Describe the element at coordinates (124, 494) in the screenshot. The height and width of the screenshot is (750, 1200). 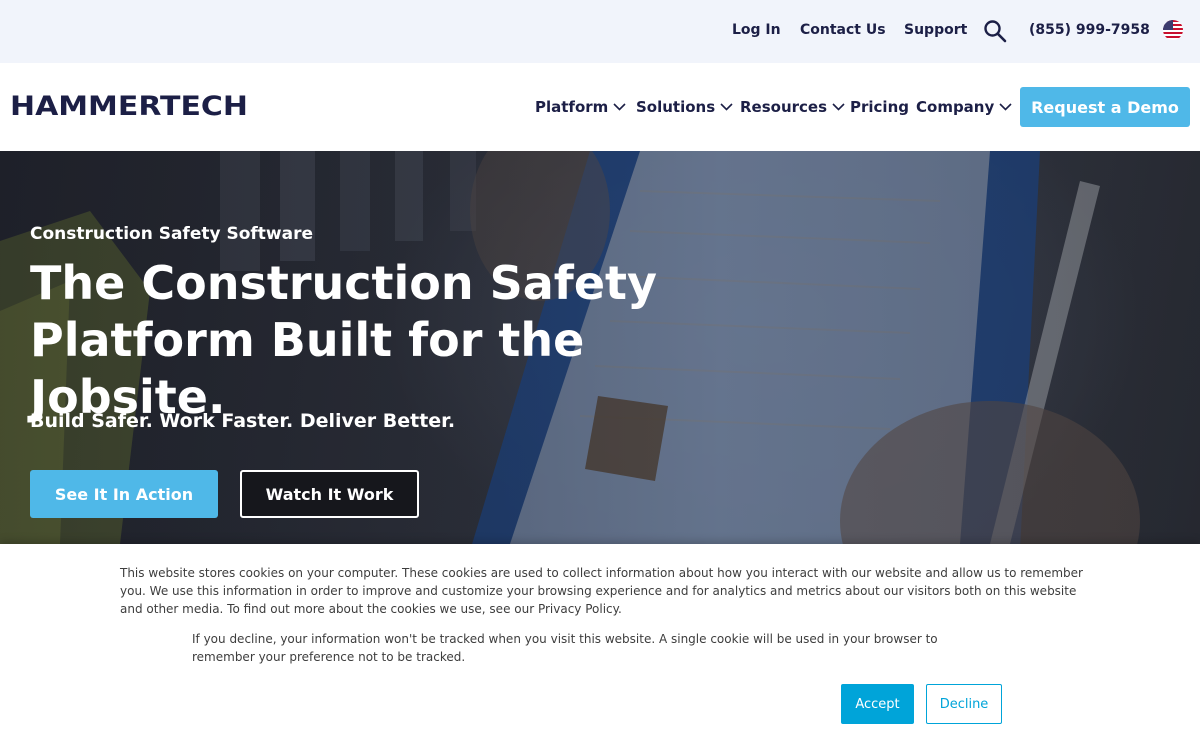
I see `see-it-in-action-button: See It In Action` at that location.